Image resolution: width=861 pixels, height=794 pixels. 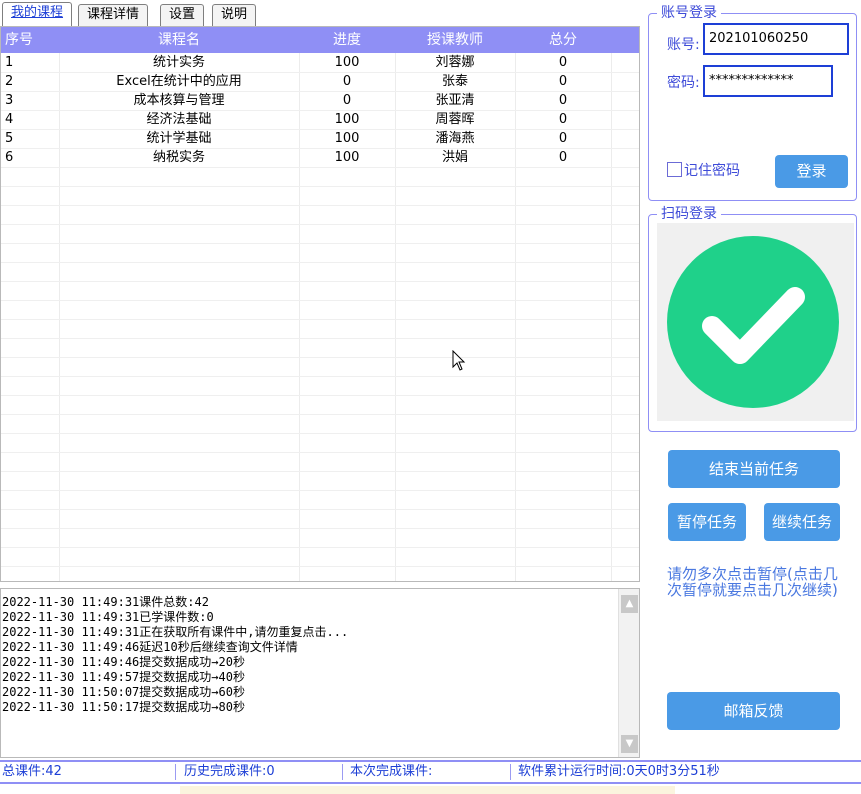 What do you see at coordinates (113, 15) in the screenshot?
I see `tab-course-details: 课程详情` at bounding box center [113, 15].